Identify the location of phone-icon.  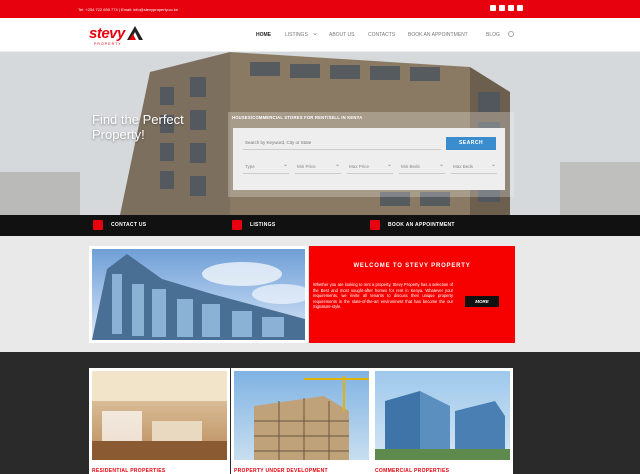
(98, 225).